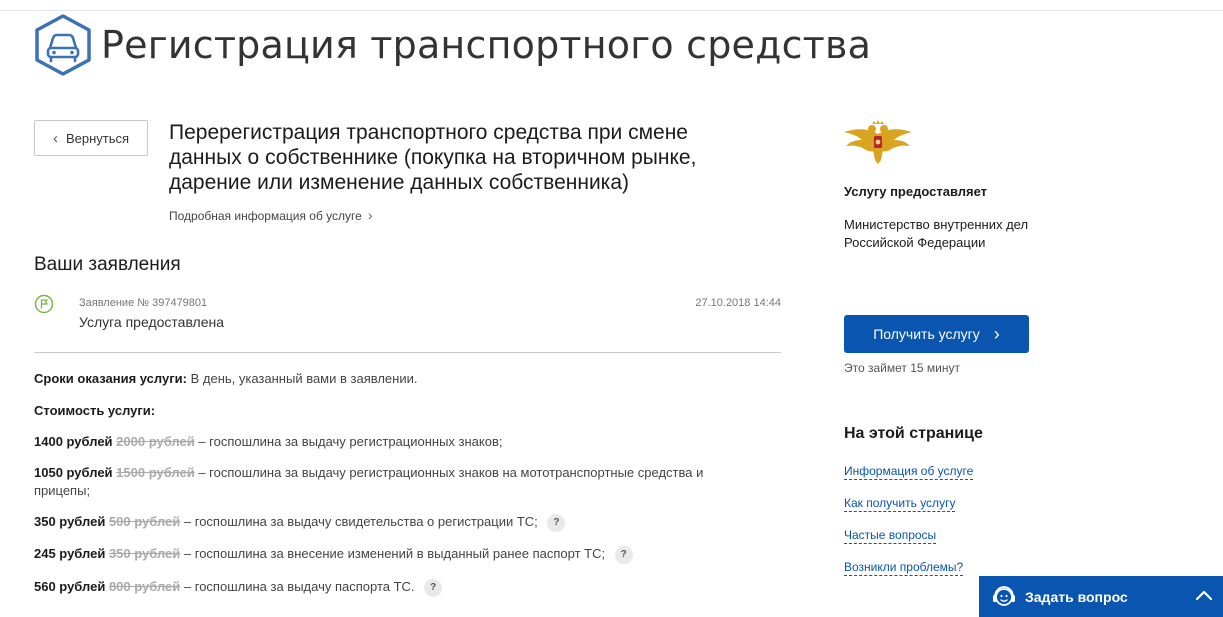 This screenshot has height=617, width=1223. Describe the element at coordinates (70, 521) in the screenshot. I see `price: 350 рублей` at that location.